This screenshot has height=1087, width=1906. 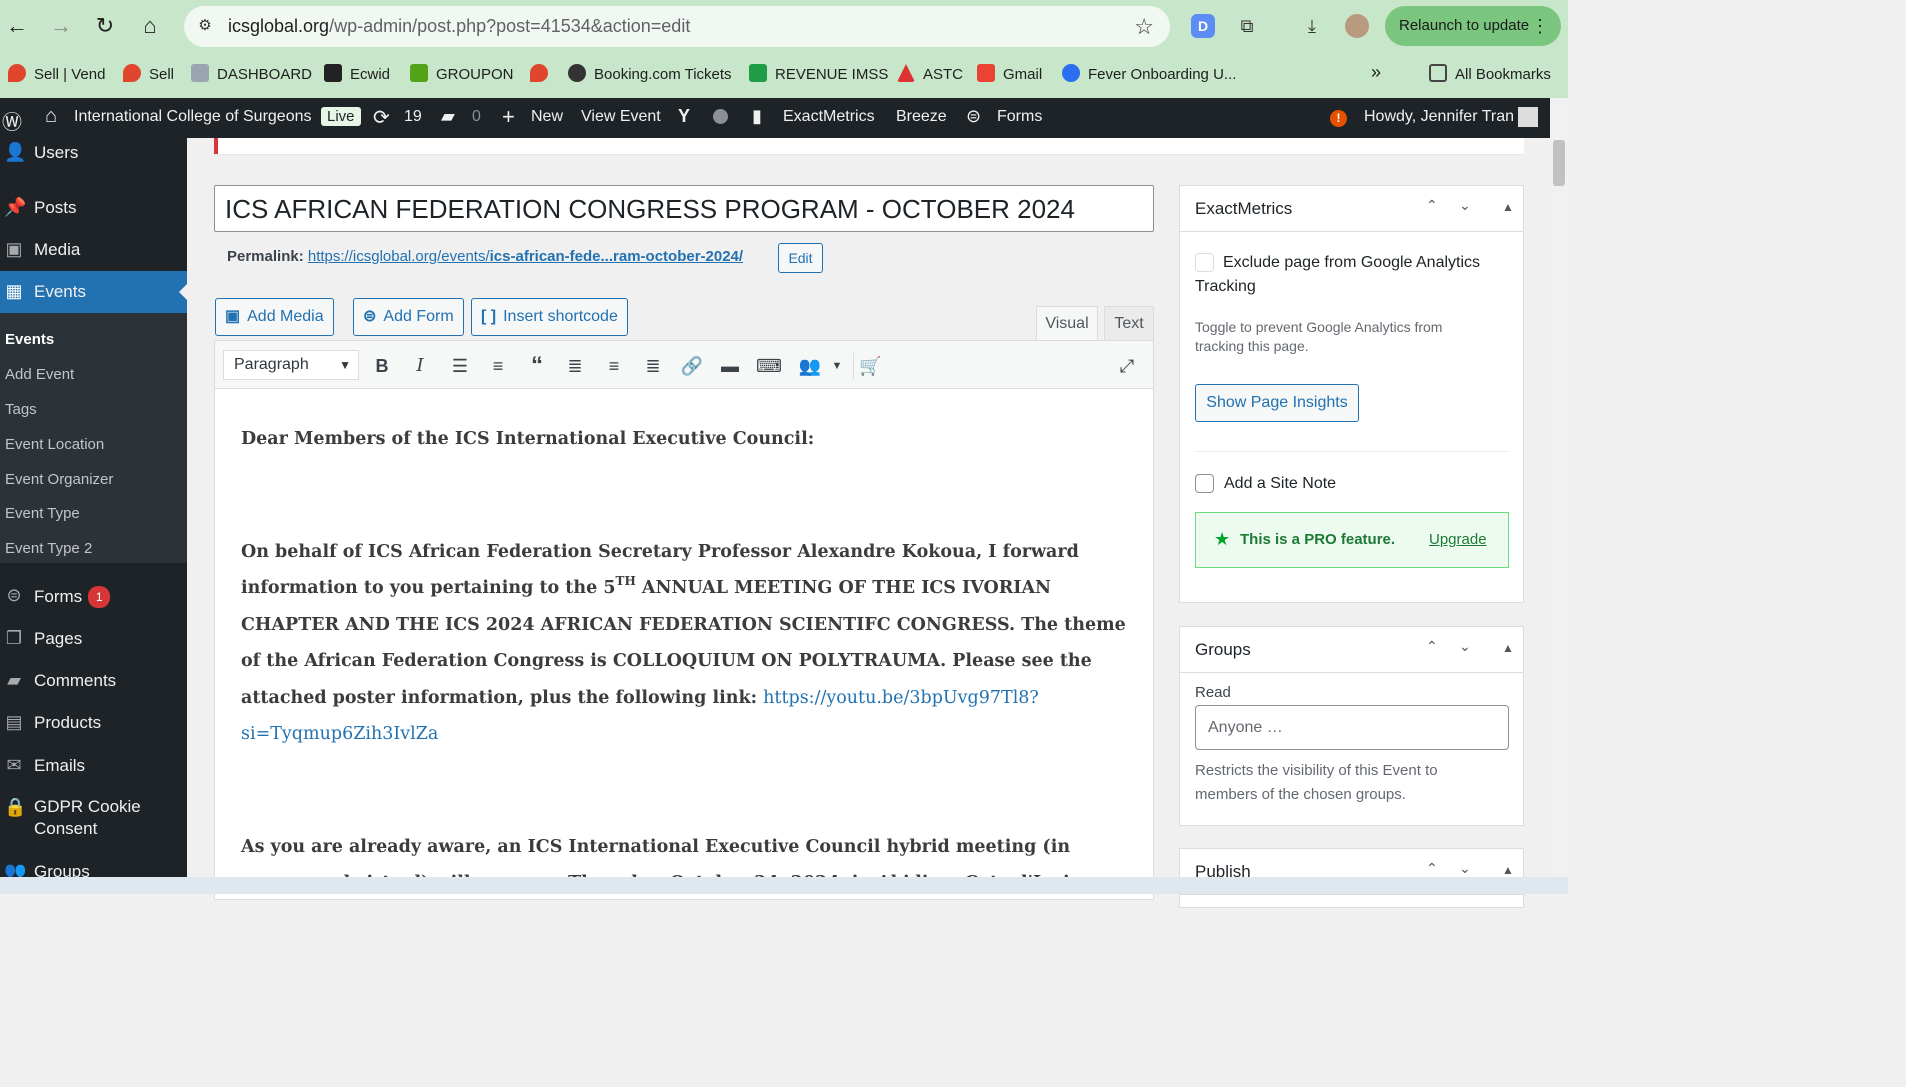 I want to click on format-select: Paragraph ▼, so click(x=291, y=365).